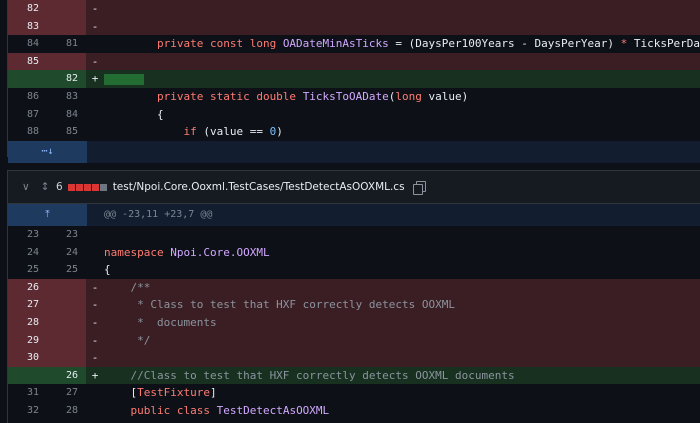 The image size is (700, 423). What do you see at coordinates (354, 393) in the screenshot?
I see `diff-line-ctx: 31 27 [TestFixture]` at bounding box center [354, 393].